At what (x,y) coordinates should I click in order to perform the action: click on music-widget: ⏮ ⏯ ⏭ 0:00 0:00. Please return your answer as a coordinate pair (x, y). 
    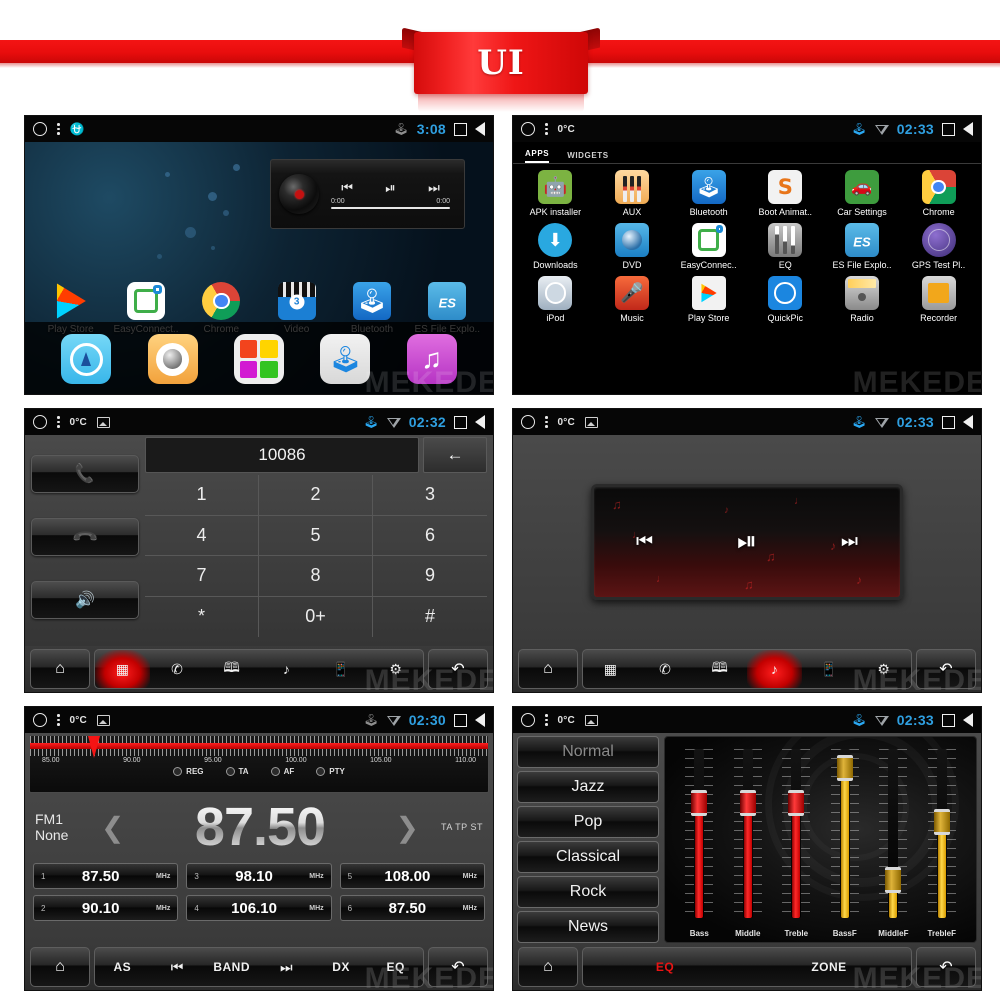
    Looking at the image, I should click on (367, 194).